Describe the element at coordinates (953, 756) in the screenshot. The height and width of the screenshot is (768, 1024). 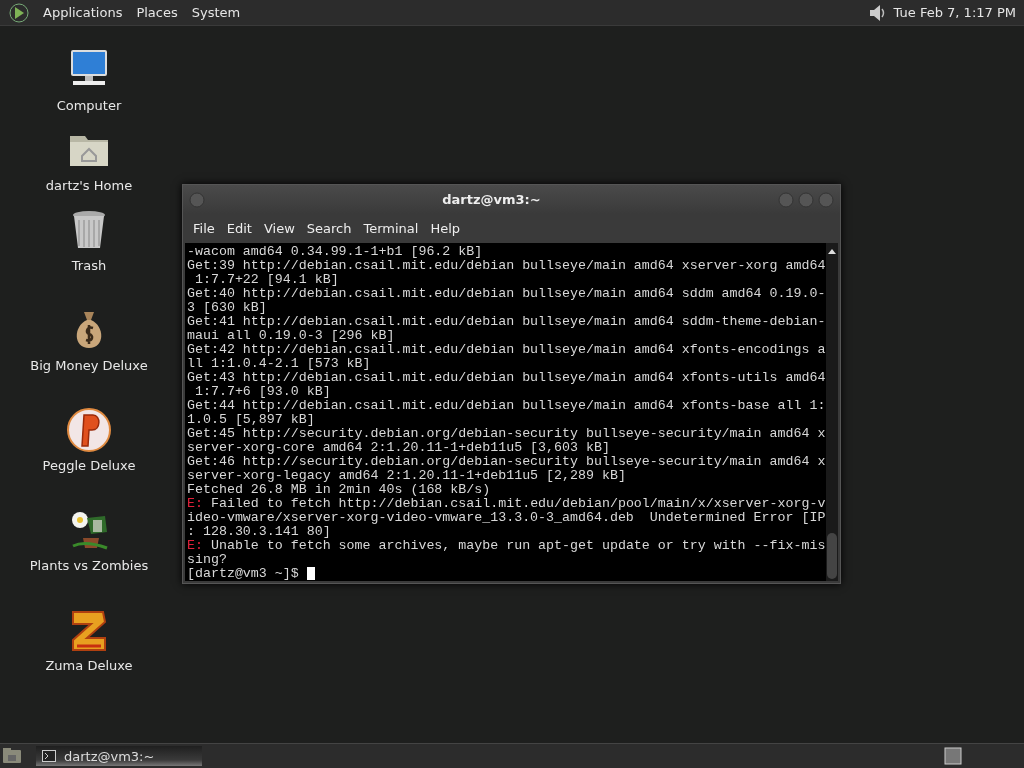
I see `workspace-switcher-icon` at that location.